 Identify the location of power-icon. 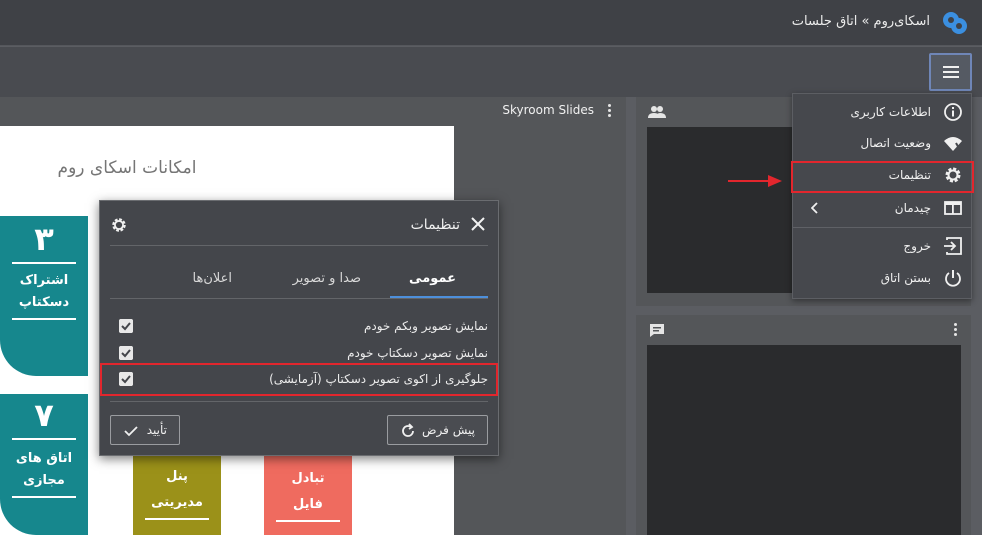
(953, 278).